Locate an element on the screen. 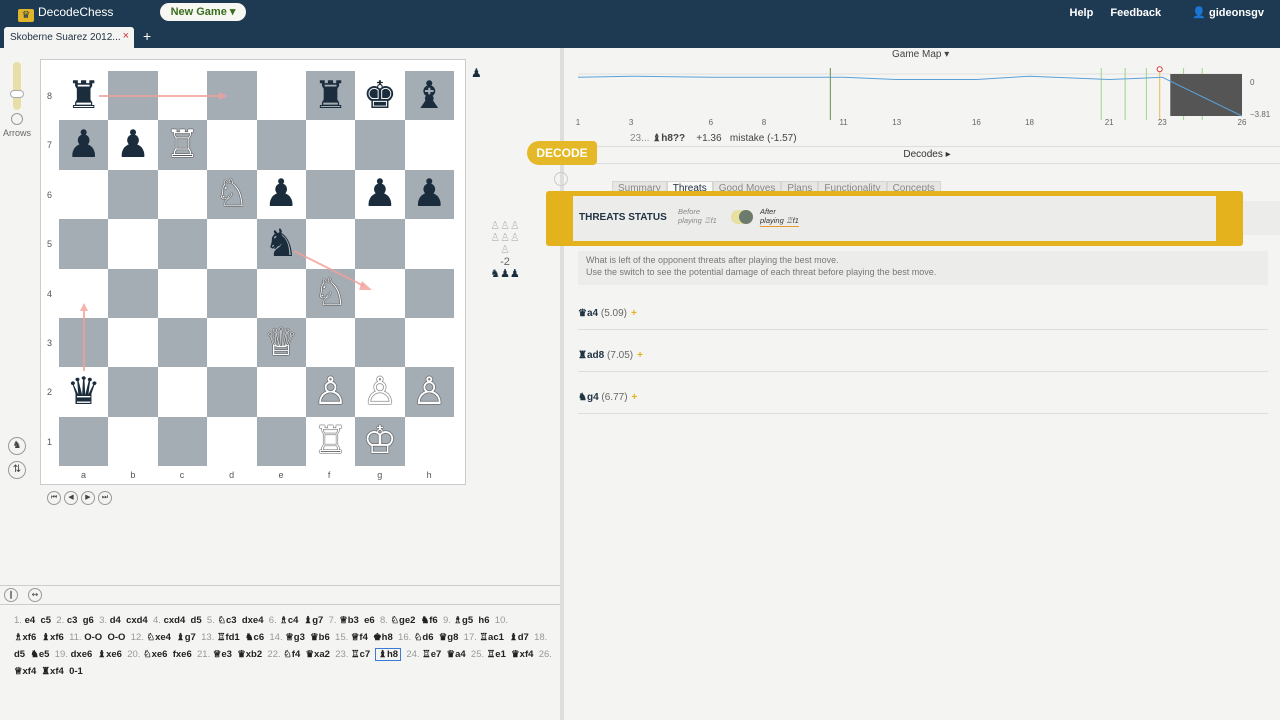 This screenshot has width=1280, height=720. move-item: ♛xb2 is located at coordinates (249, 654).